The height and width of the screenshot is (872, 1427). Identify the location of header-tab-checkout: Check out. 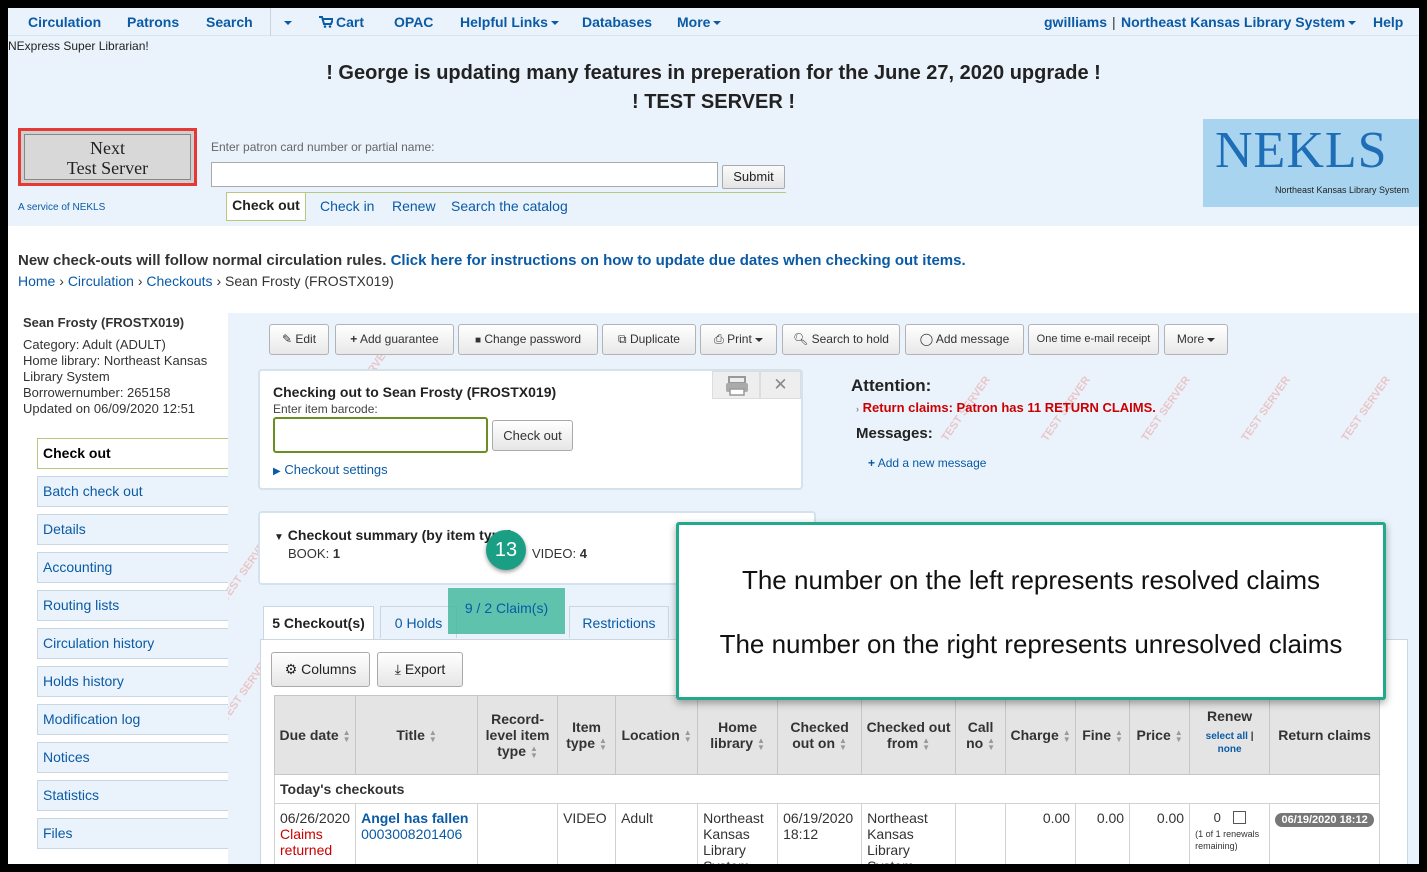
(266, 207).